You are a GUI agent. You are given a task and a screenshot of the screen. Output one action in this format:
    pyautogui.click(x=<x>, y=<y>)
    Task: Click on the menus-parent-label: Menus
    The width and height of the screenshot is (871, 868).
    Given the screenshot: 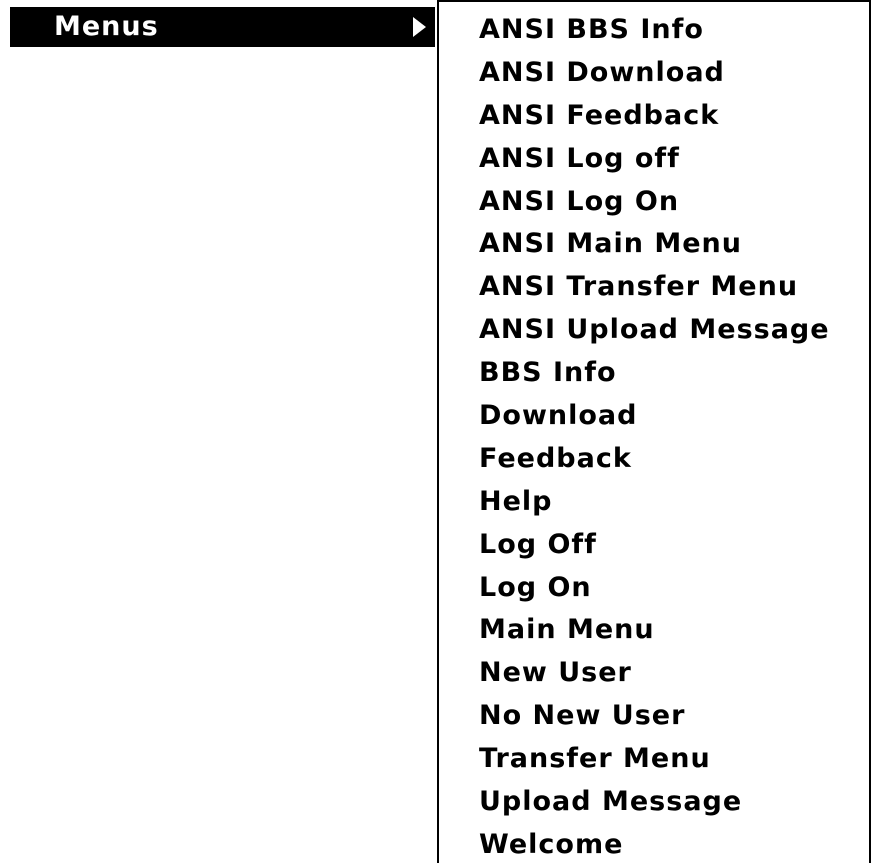 What is the action you would take?
    pyautogui.click(x=106, y=26)
    